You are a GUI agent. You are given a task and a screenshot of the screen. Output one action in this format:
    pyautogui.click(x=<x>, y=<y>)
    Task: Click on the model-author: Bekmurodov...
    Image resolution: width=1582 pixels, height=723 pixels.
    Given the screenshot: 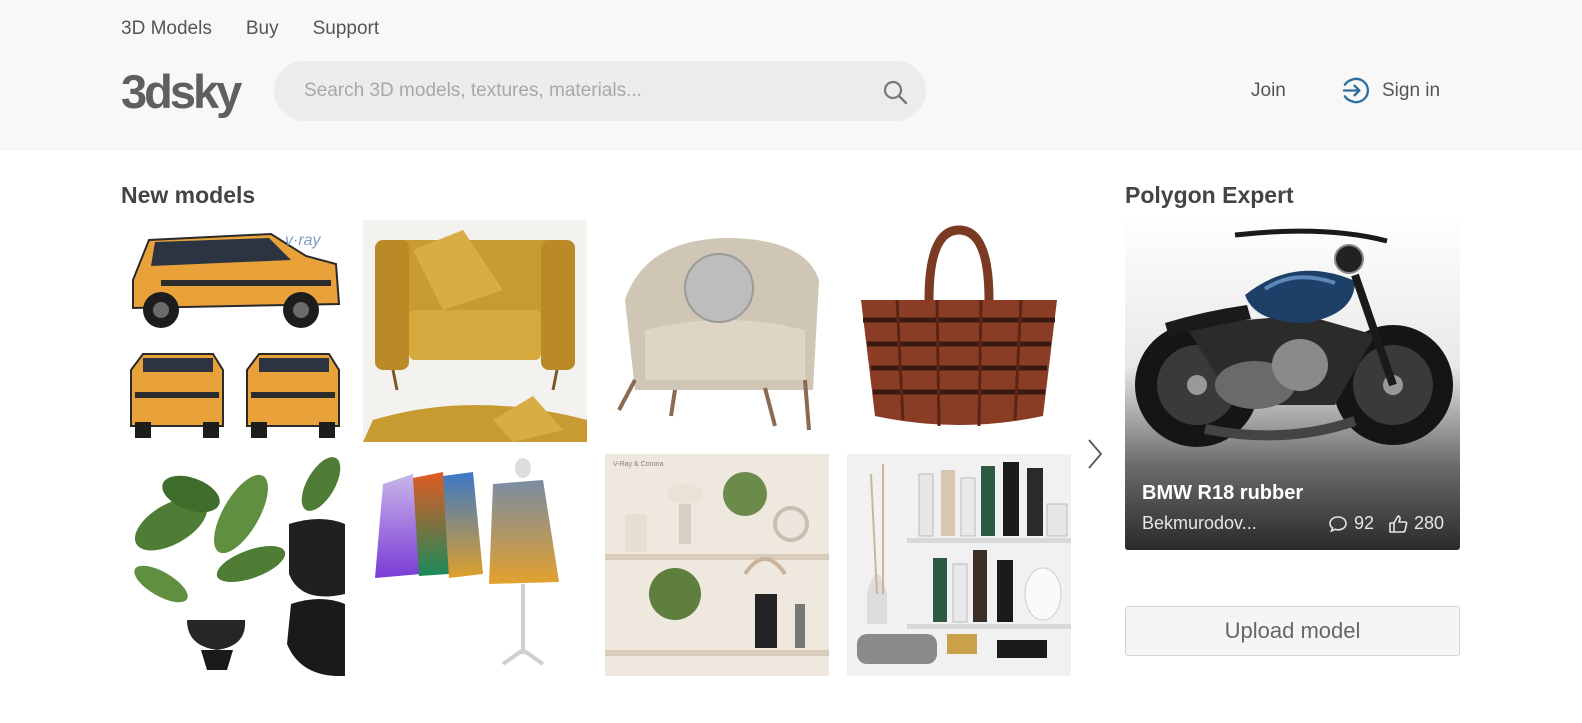 What is the action you would take?
    pyautogui.click(x=1199, y=523)
    